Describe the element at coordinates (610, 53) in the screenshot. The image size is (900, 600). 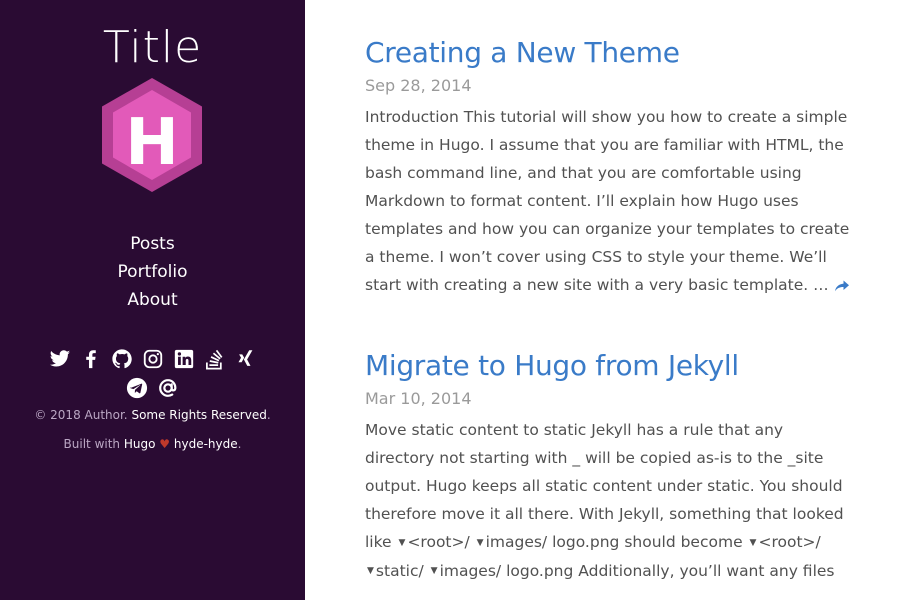
I see `post-title-link: Creating a New Theme` at that location.